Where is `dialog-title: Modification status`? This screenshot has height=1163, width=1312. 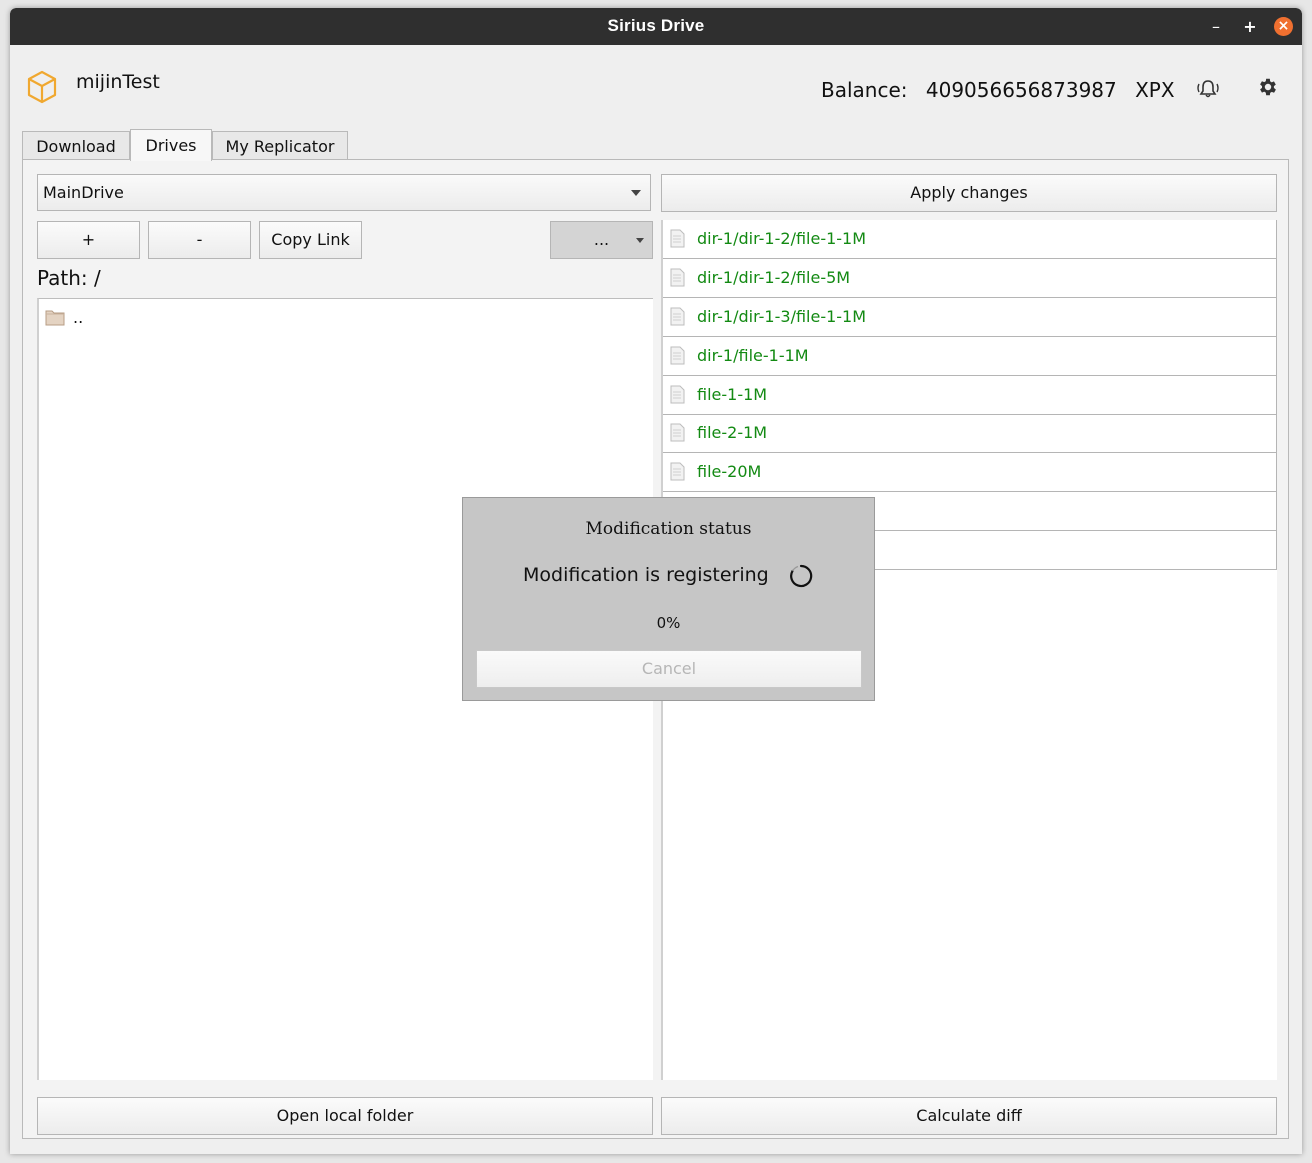
dialog-title: Modification status is located at coordinates (668, 529).